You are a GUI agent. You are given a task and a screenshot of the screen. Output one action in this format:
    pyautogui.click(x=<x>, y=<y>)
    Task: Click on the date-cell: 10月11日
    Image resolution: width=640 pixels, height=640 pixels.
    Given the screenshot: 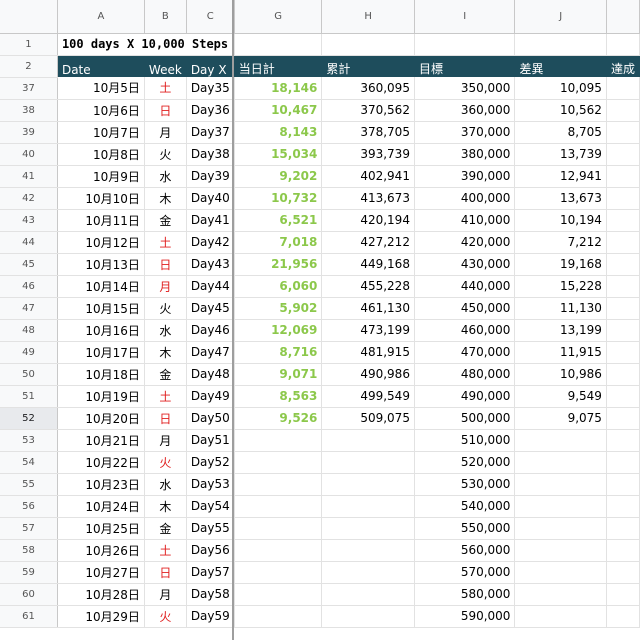 What is the action you would take?
    pyautogui.click(x=101, y=220)
    